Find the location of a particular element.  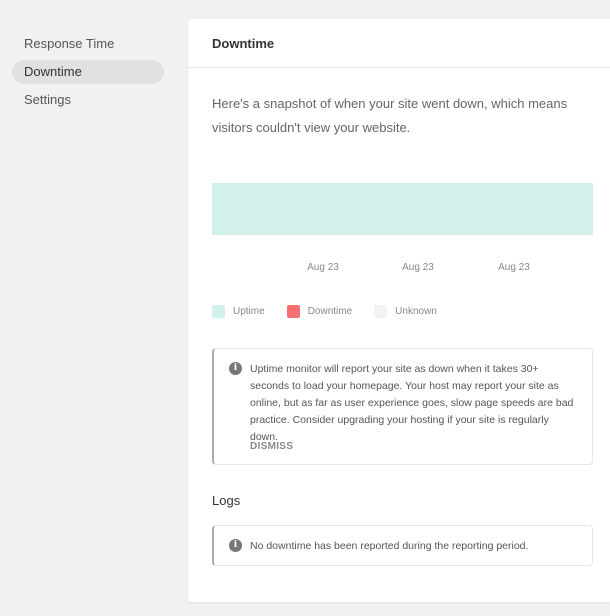

card-title: Downtime is located at coordinates (399, 43).